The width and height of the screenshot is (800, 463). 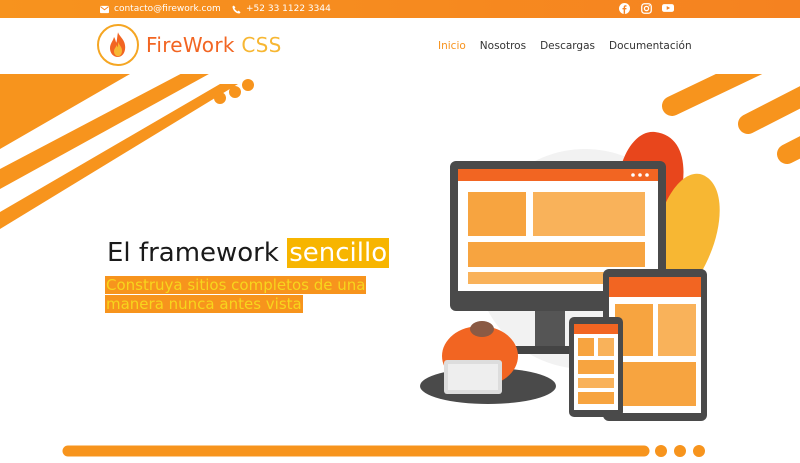 I want to click on hero-title-highlight: sencillo, so click(x=338, y=253).